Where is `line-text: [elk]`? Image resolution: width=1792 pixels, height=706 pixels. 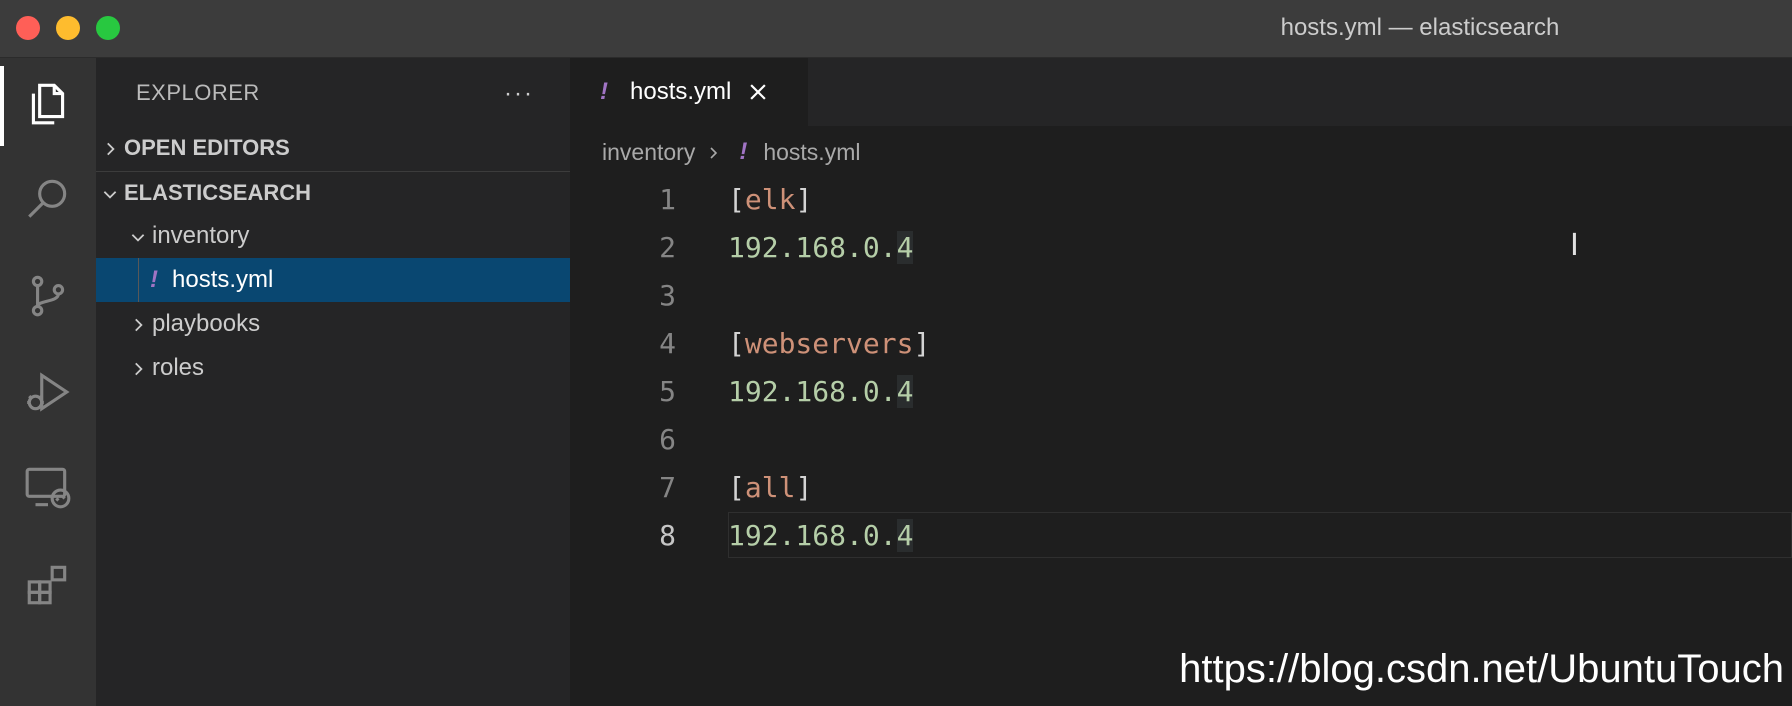
line-text: [elk] is located at coordinates (770, 200).